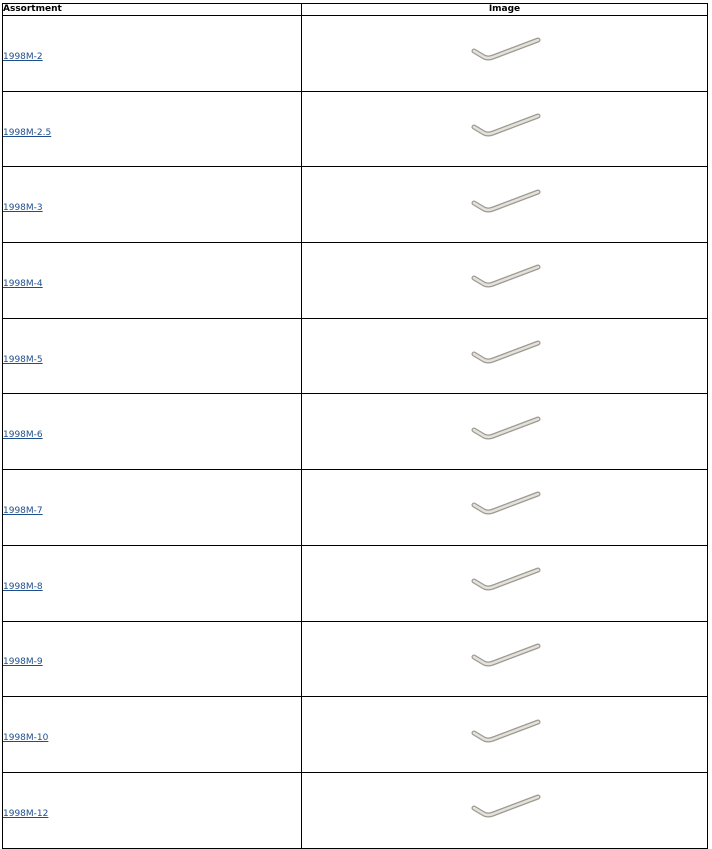  What do you see at coordinates (152, 9) in the screenshot?
I see `assortment-column-header: Assortment` at bounding box center [152, 9].